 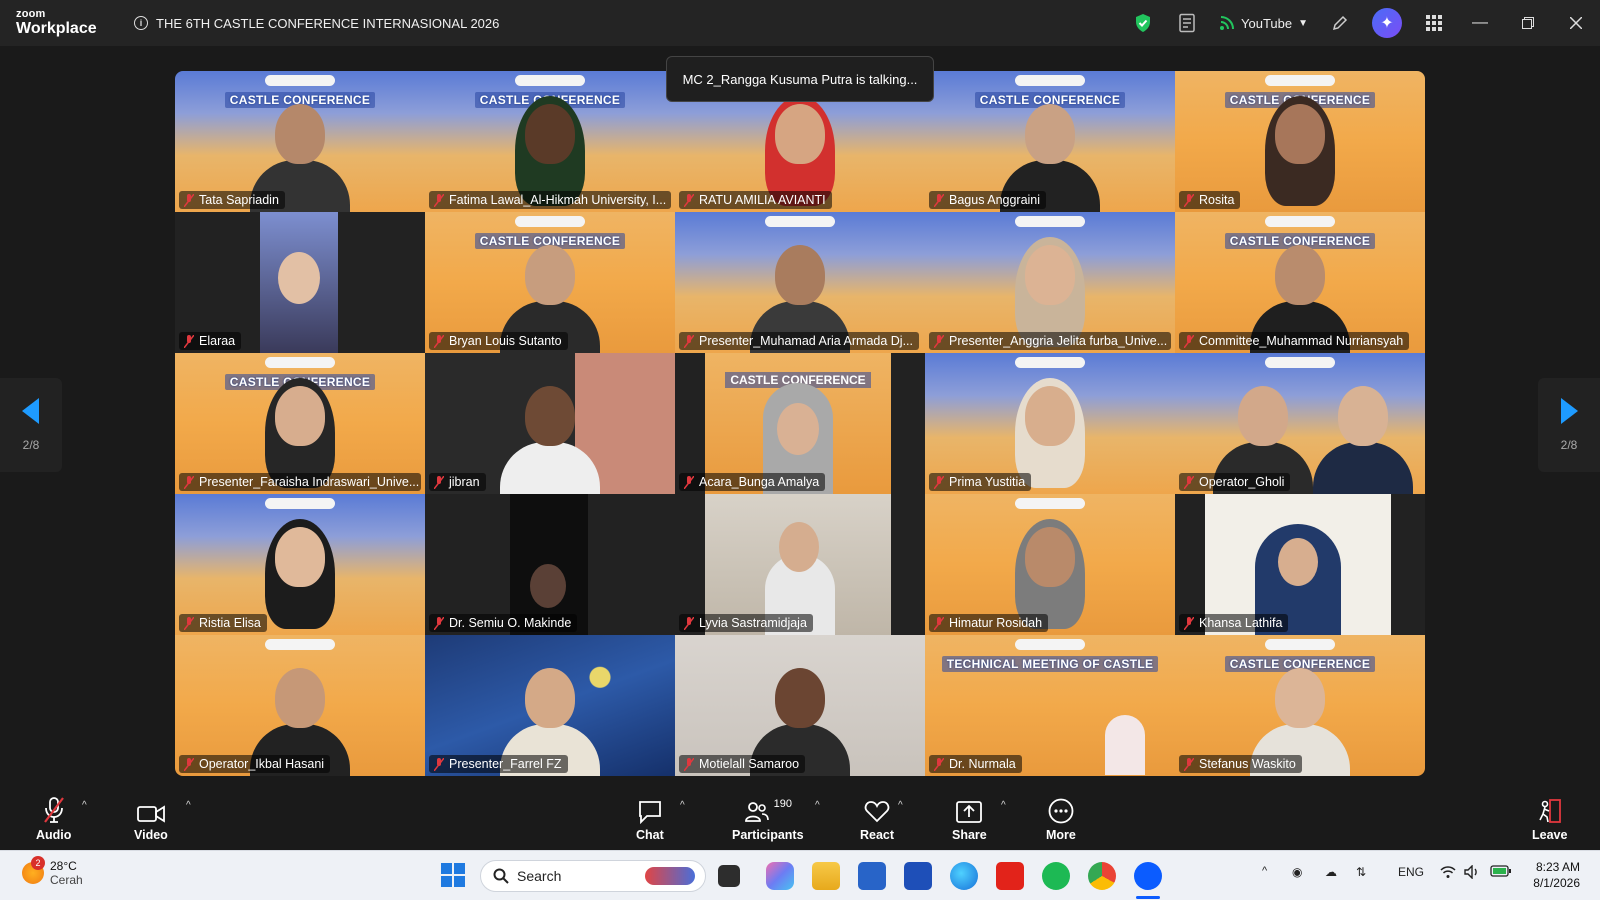 What do you see at coordinates (877, 819) in the screenshot?
I see `react-button: React` at bounding box center [877, 819].